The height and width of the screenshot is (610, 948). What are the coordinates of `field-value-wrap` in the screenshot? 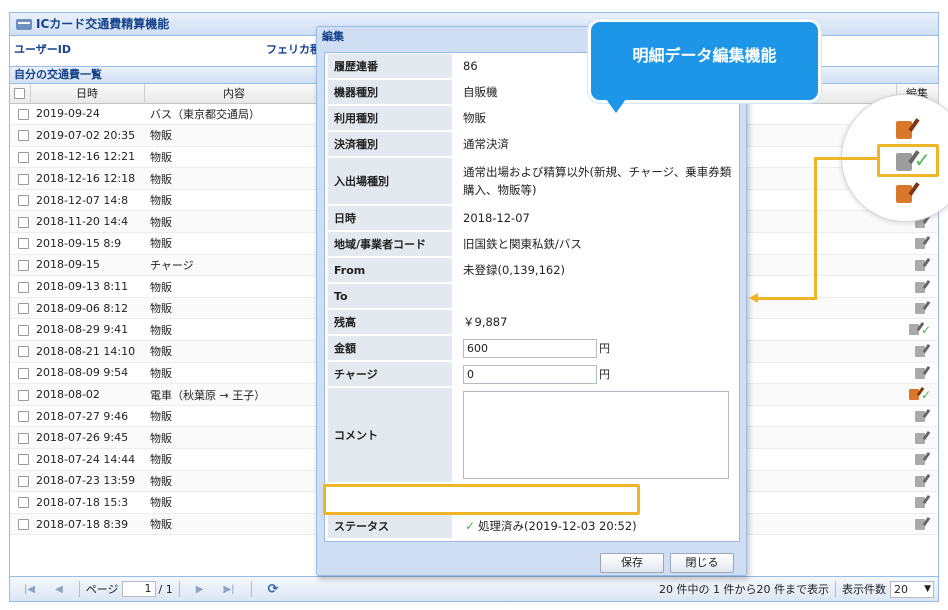 It's located at (596, 435).